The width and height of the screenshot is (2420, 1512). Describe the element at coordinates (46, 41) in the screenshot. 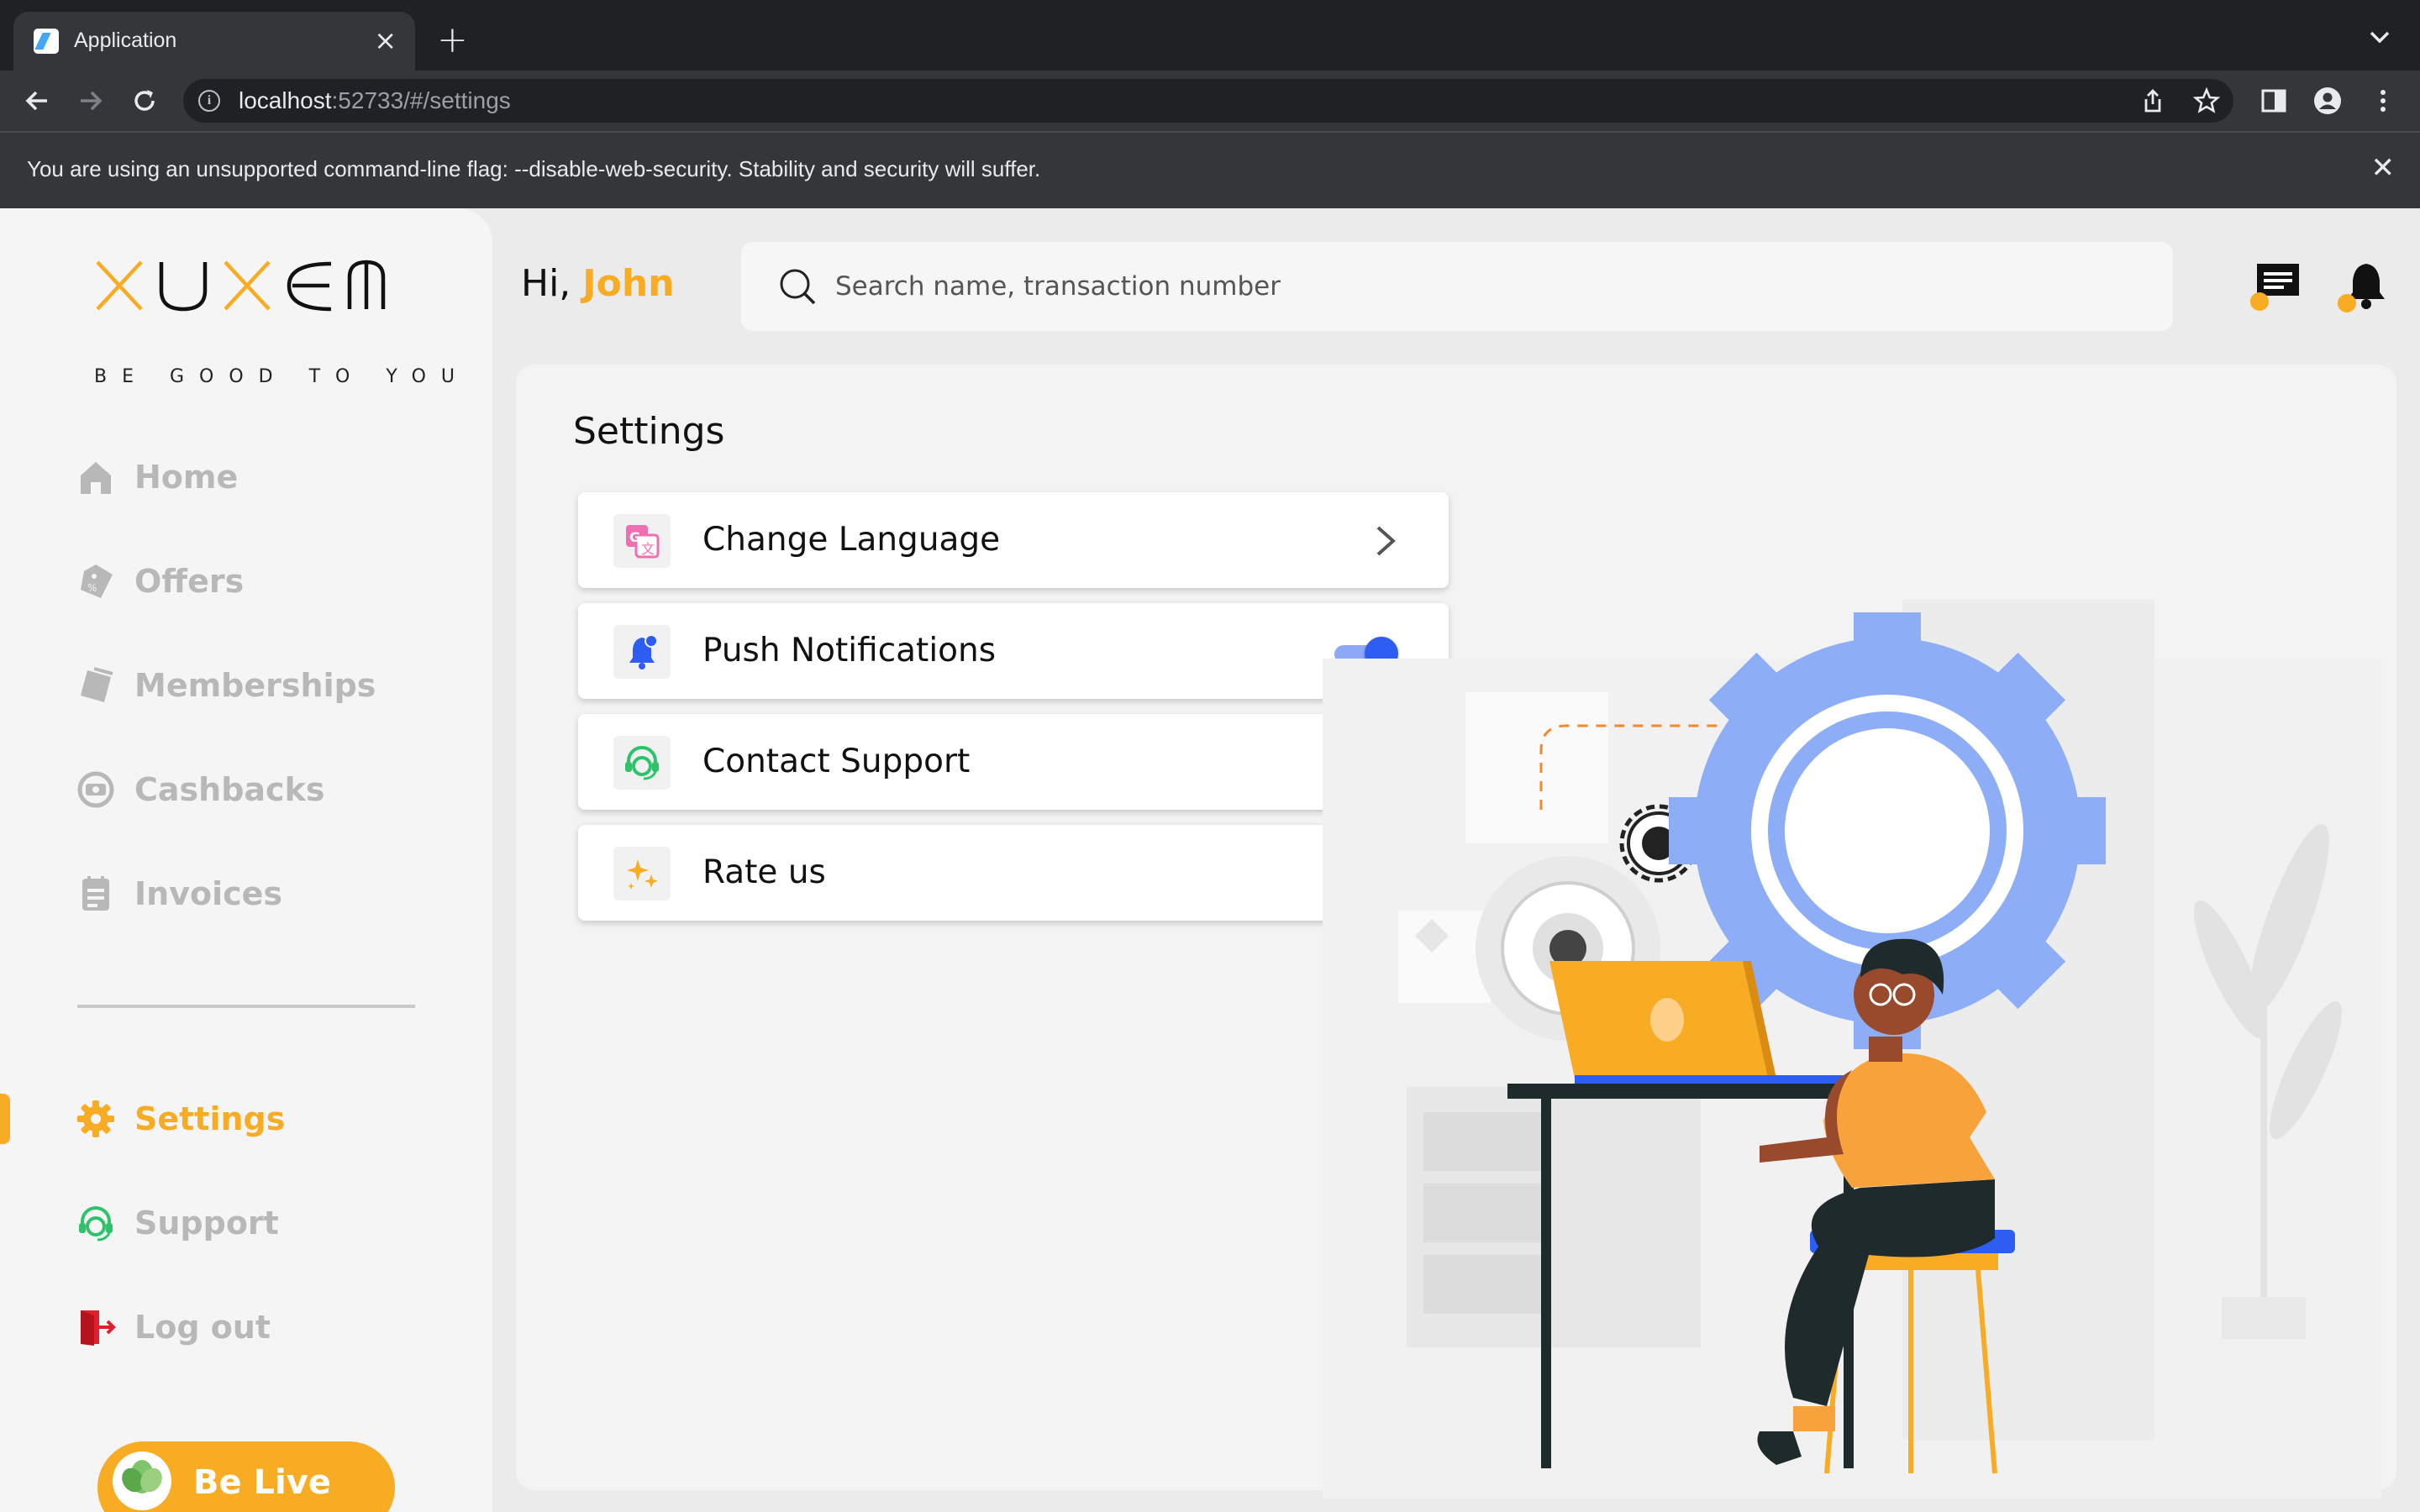

I see `flutter-favicon-icon` at that location.